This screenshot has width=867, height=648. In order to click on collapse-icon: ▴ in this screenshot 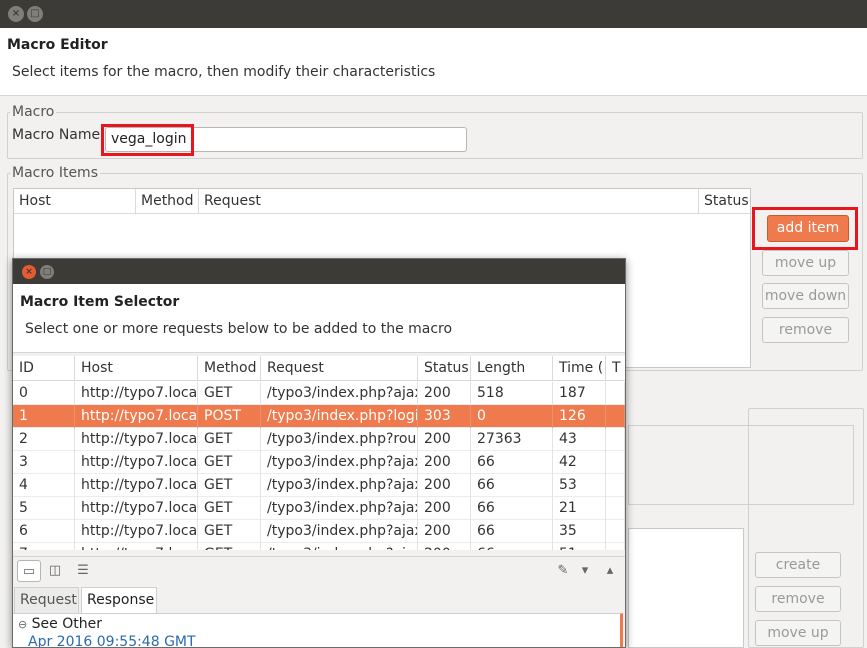, I will do `click(610, 571)`.